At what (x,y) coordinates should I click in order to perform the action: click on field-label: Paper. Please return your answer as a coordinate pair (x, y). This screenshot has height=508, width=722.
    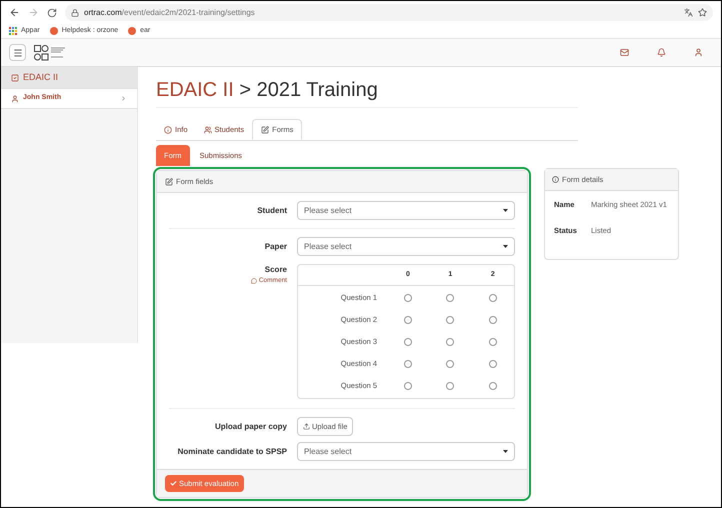
    Looking at the image, I should click on (276, 246).